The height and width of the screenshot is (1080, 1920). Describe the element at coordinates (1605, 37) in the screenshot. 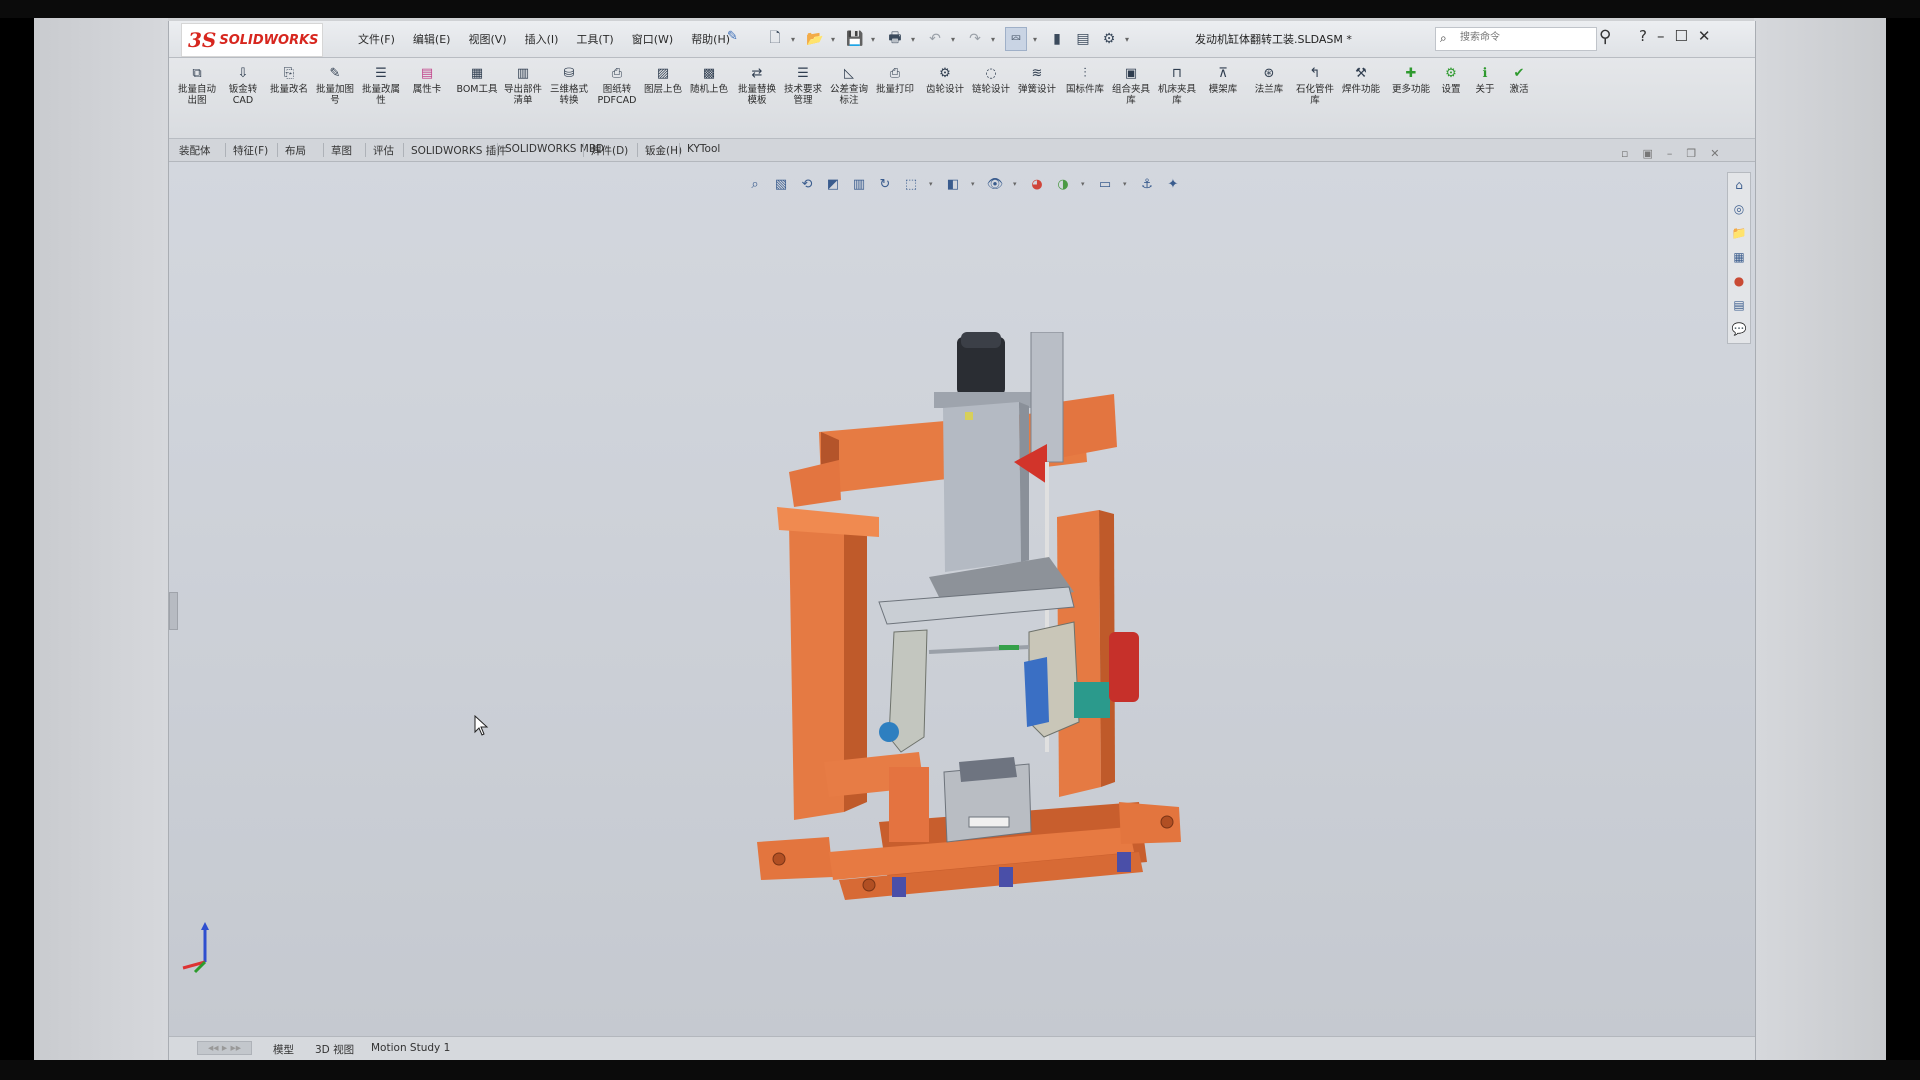

I see `search-icon: ⚲` at that location.